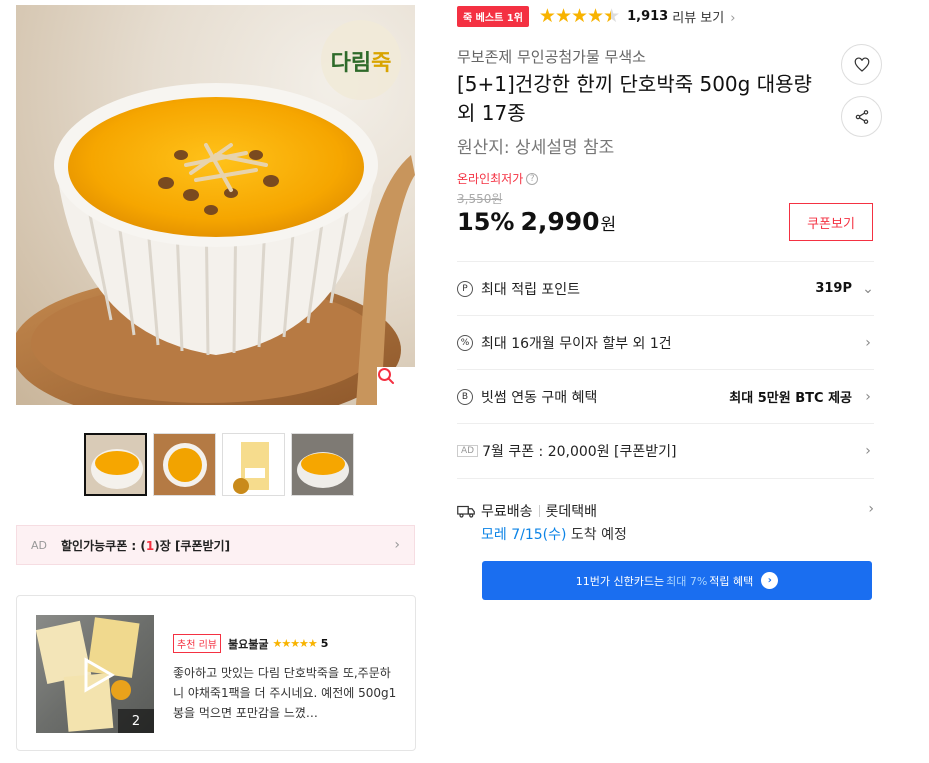  I want to click on product-origin: 원산지: 상세설명 참조, so click(536, 148).